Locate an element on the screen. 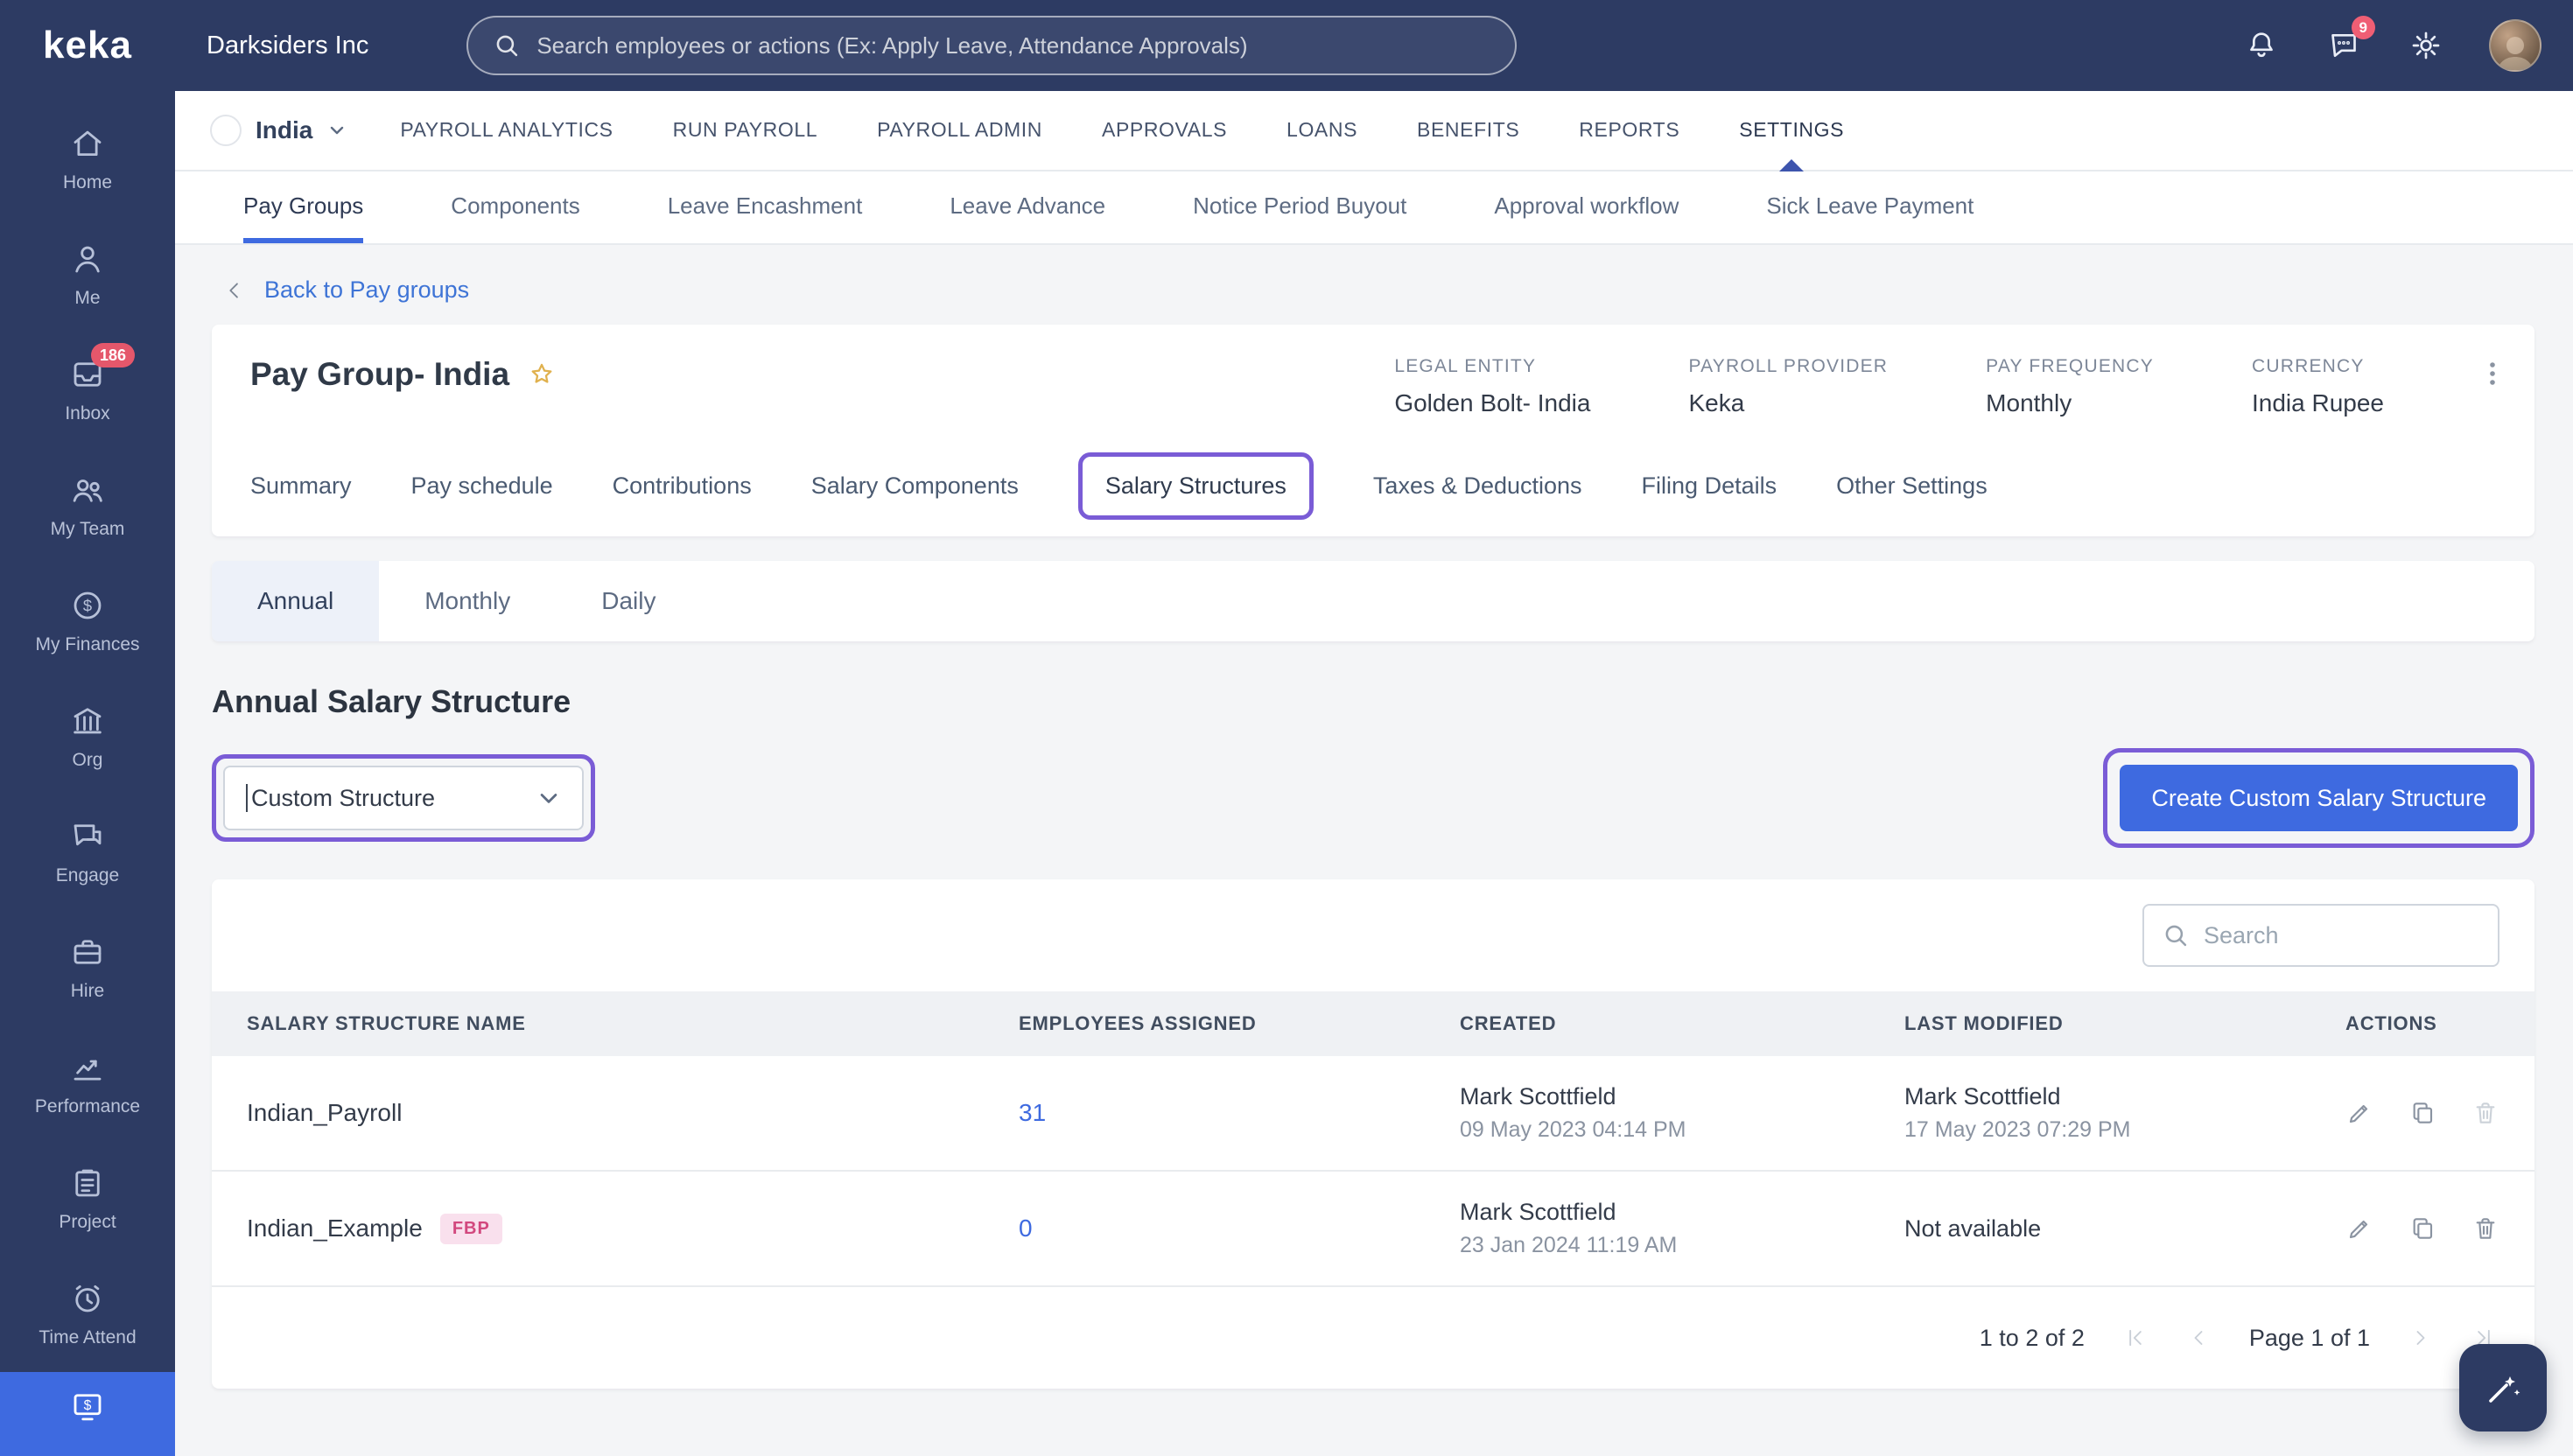  create-custom-salary-structure-button: Create Custom Salary Structure is located at coordinates (2319, 798).